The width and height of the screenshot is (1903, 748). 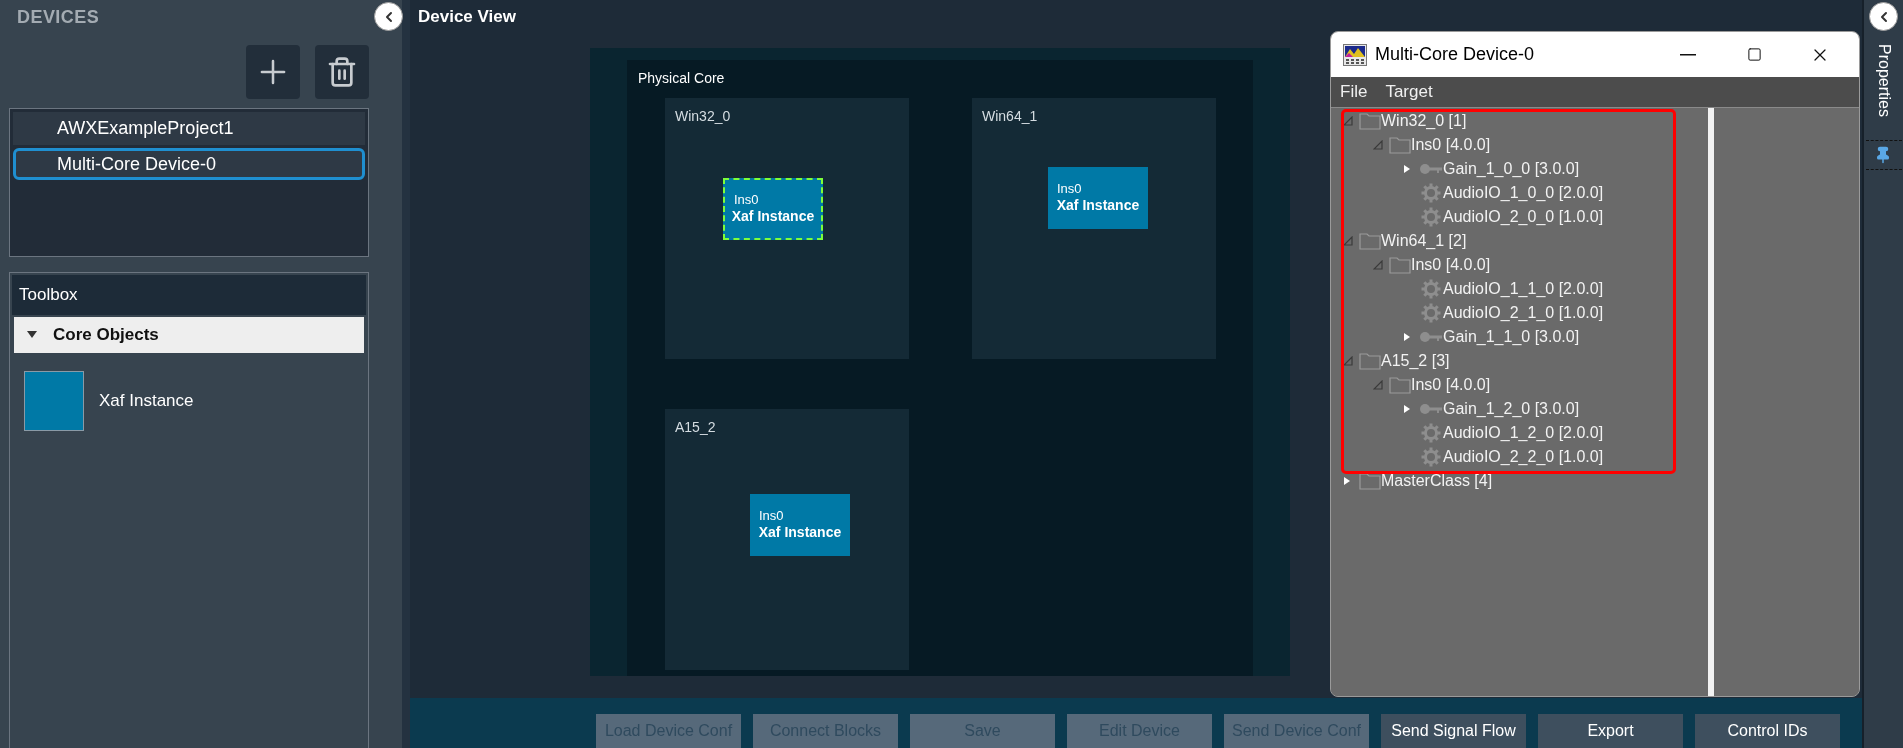 What do you see at coordinates (1523, 289) in the screenshot?
I see `tree-item: AudioIO_1_1_0 [2.0.0]` at bounding box center [1523, 289].